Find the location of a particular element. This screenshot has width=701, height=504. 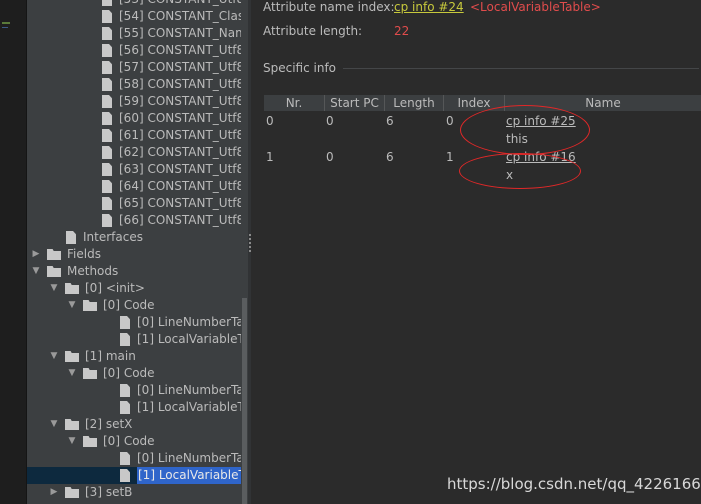

tree-node-item: [54] CONSTANT_Class_info is located at coordinates (134, 16).